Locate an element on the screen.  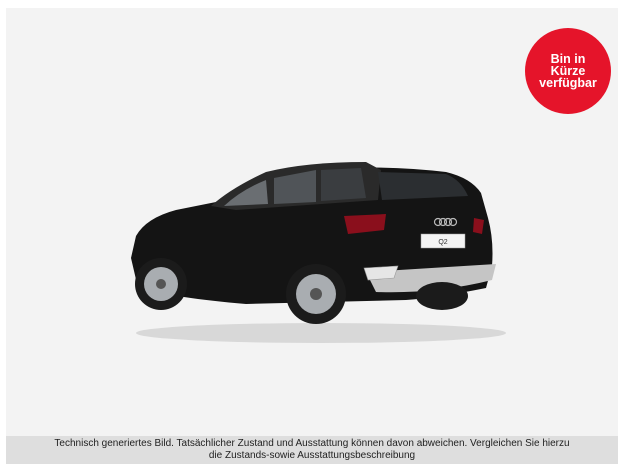
wheel-rear-icon is located at coordinates (316, 294).